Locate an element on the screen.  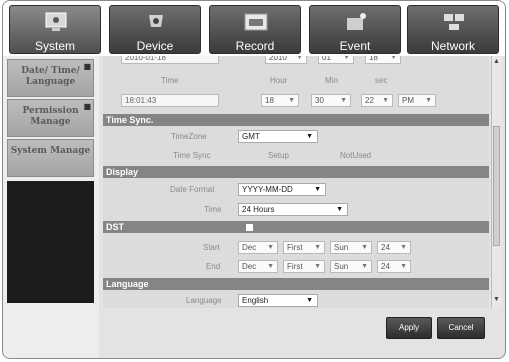
month-select: 01 ▼ is located at coordinates (336, 60).